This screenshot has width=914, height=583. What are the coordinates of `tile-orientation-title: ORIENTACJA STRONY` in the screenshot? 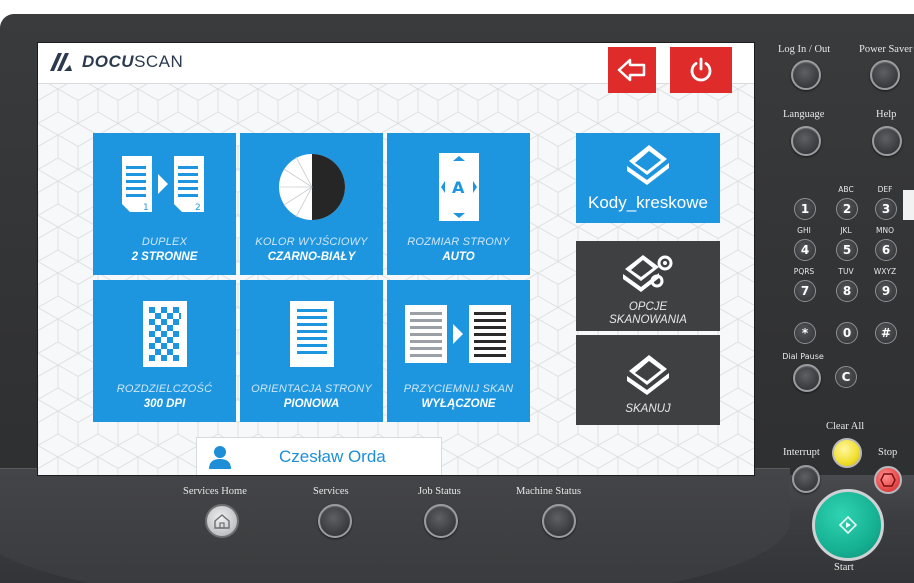 It's located at (311, 389).